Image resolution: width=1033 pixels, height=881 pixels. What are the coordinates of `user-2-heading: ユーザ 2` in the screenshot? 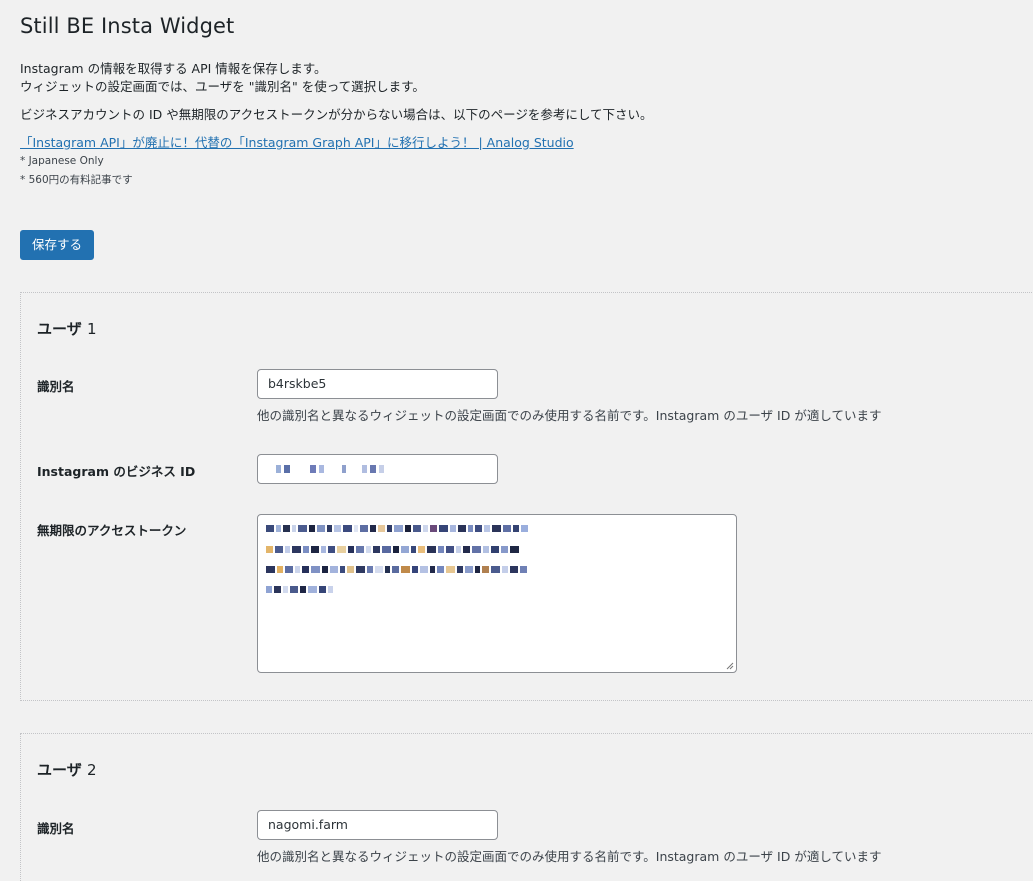 It's located at (66, 769).